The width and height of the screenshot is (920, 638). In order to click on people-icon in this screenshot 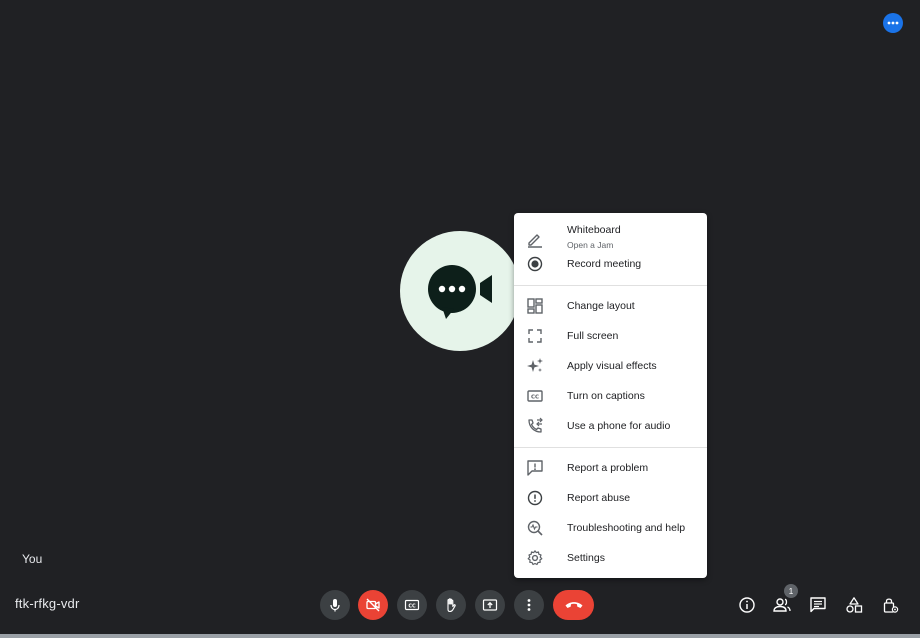, I will do `click(782, 605)`.